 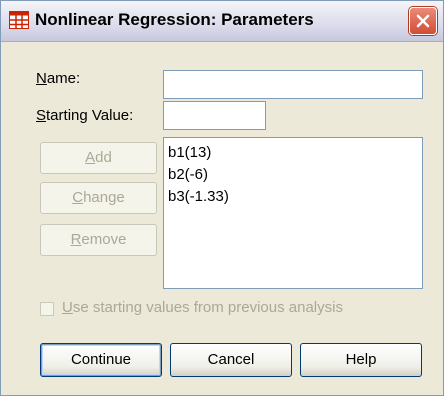 I want to click on change-button: Change, so click(x=98, y=198).